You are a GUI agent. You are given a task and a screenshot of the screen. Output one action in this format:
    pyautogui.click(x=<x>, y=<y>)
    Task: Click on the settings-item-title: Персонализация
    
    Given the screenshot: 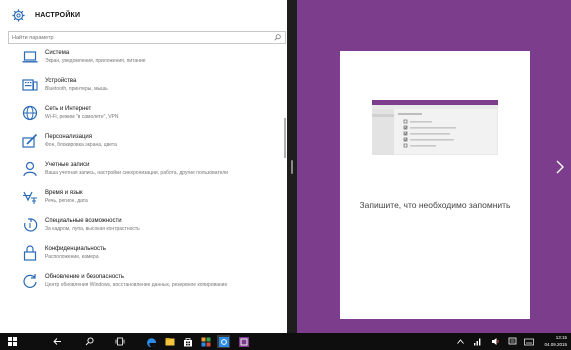 What is the action you would take?
    pyautogui.click(x=69, y=137)
    